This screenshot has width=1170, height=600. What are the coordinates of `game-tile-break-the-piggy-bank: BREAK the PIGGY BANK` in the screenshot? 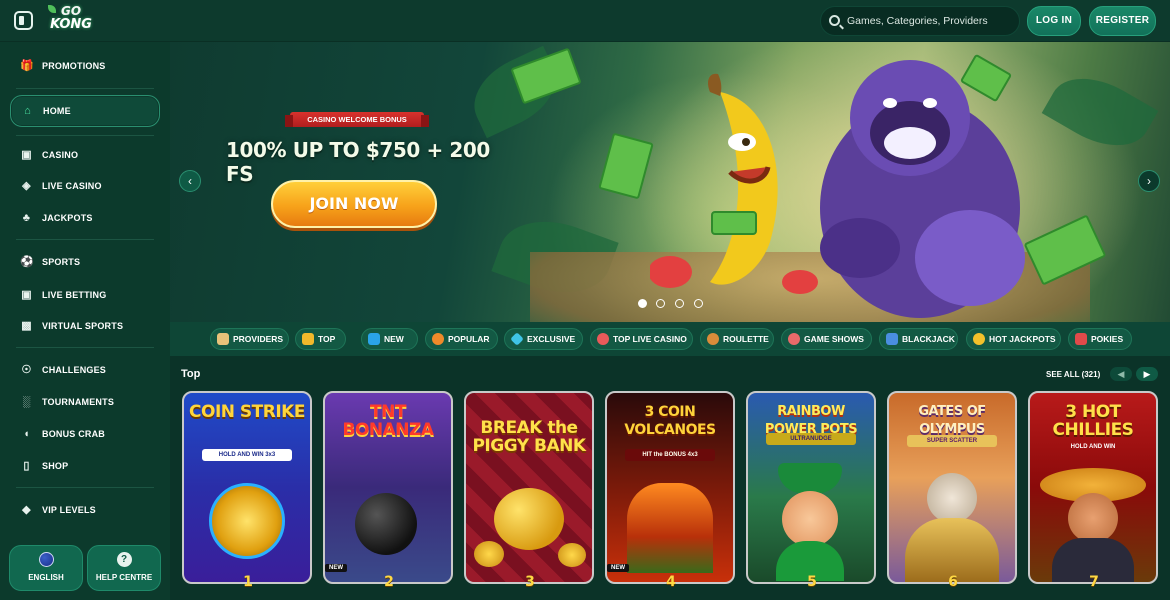 It's located at (529, 487).